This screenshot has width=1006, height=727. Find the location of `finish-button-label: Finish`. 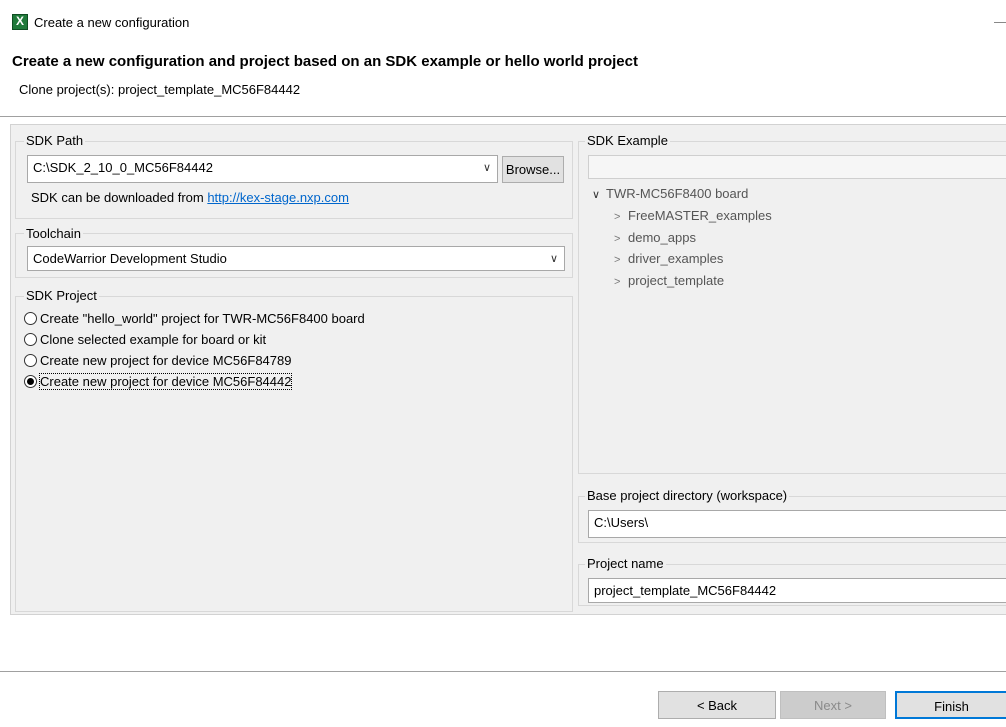

finish-button-label: Finish is located at coordinates (951, 706).